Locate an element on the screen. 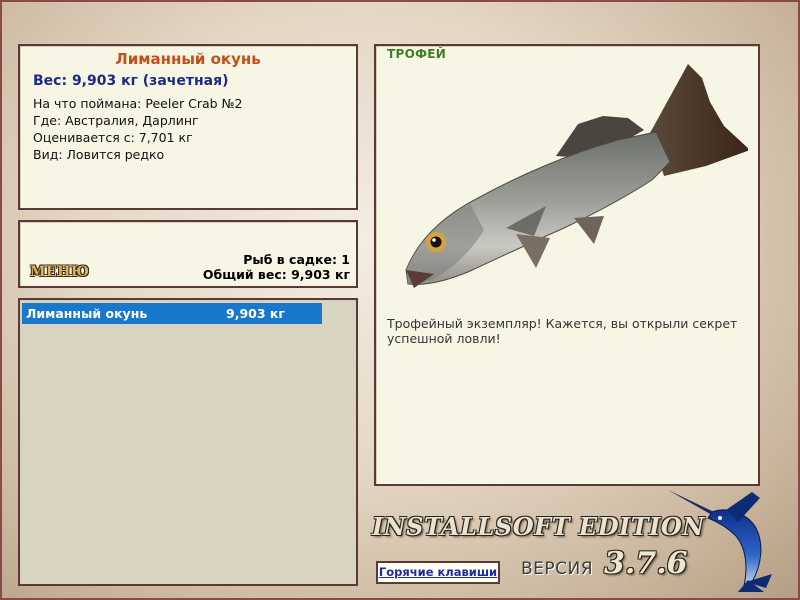  bait-info: На что поймана: Peeler Crab №2 is located at coordinates (138, 103).